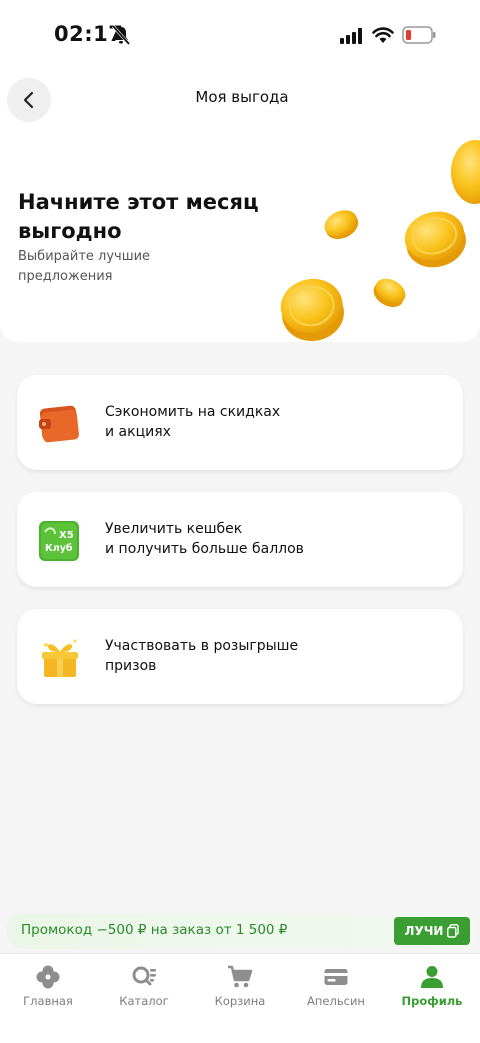 Image resolution: width=480 pixels, height=1043 pixels. What do you see at coordinates (204, 549) in the screenshot?
I see `cashback-card-line2: и получить больше баллов` at bounding box center [204, 549].